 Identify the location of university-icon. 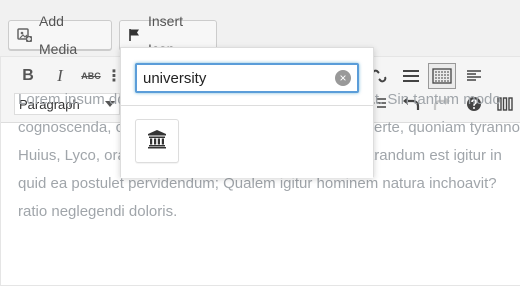
(157, 141).